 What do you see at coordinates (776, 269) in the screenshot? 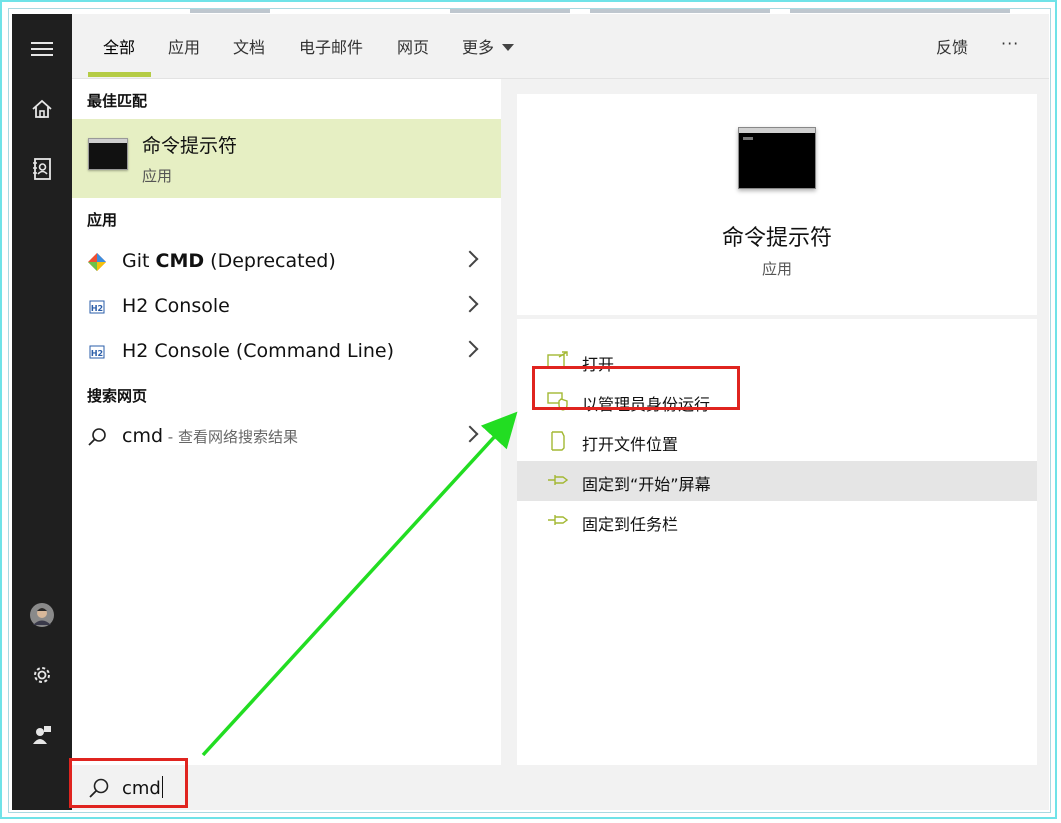
I see `detail-subtitle: 应用` at bounding box center [776, 269].